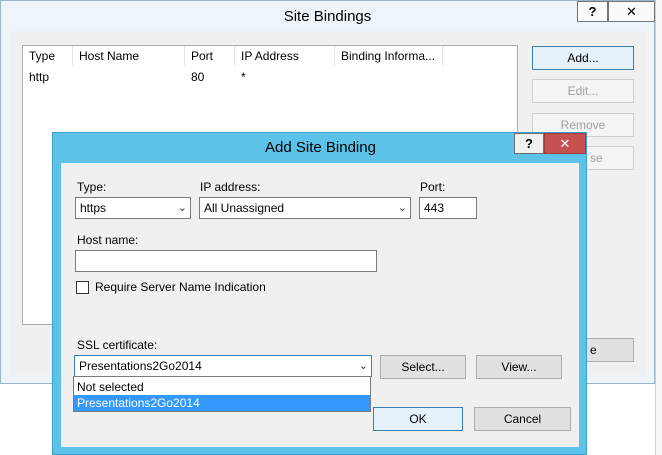 This screenshot has width=662, height=455. What do you see at coordinates (117, 345) in the screenshot?
I see `ssl-certificate-label: SSL certificate:` at bounding box center [117, 345].